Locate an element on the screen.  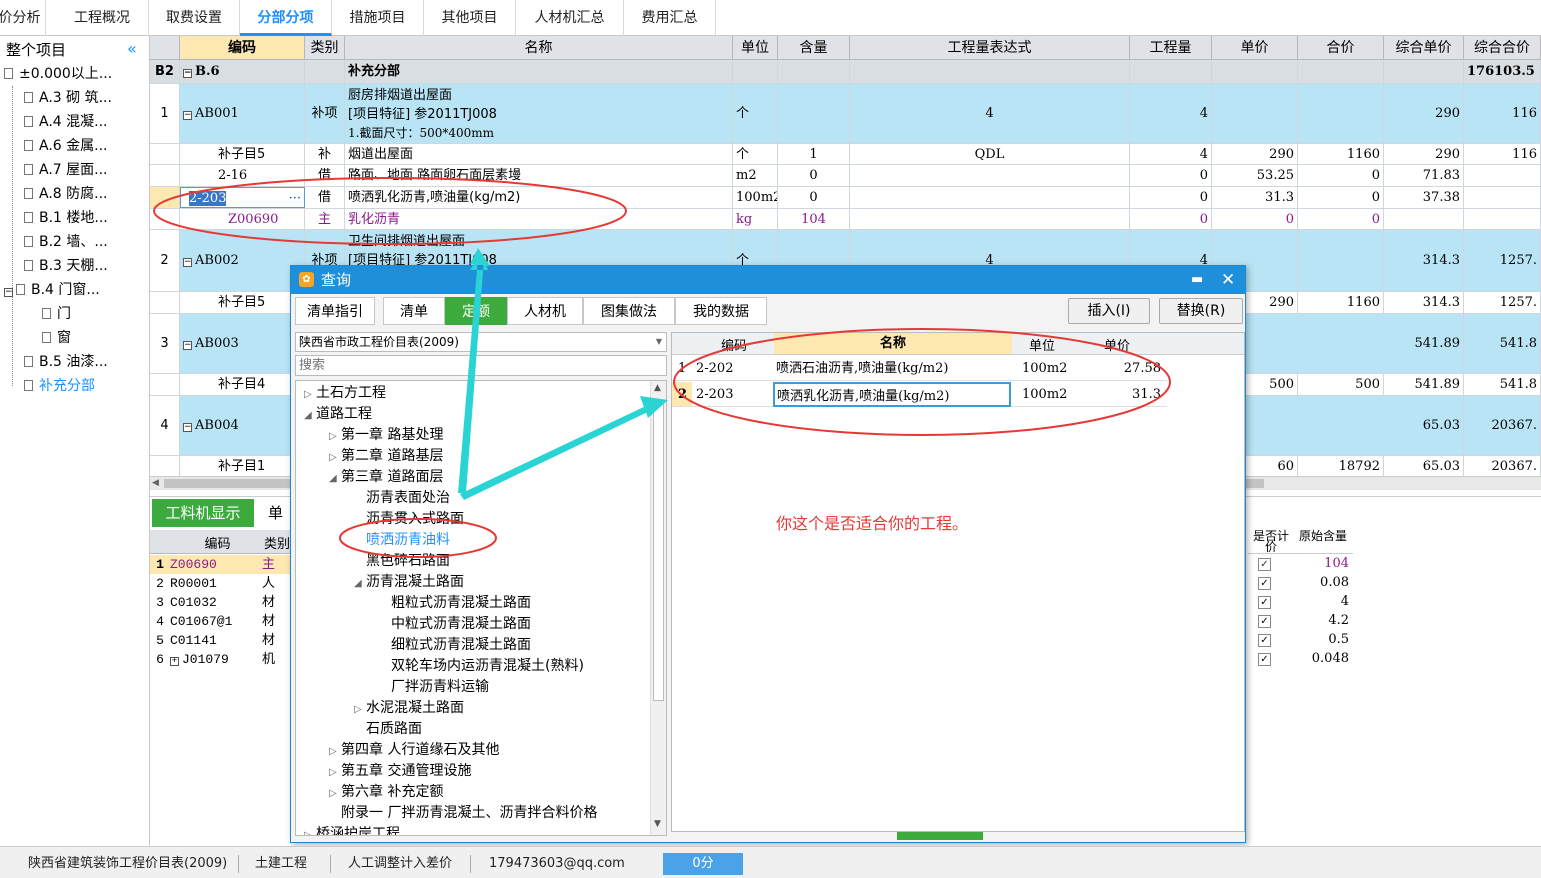
table-row: 2 R00001 人 is located at coordinates (220, 583).